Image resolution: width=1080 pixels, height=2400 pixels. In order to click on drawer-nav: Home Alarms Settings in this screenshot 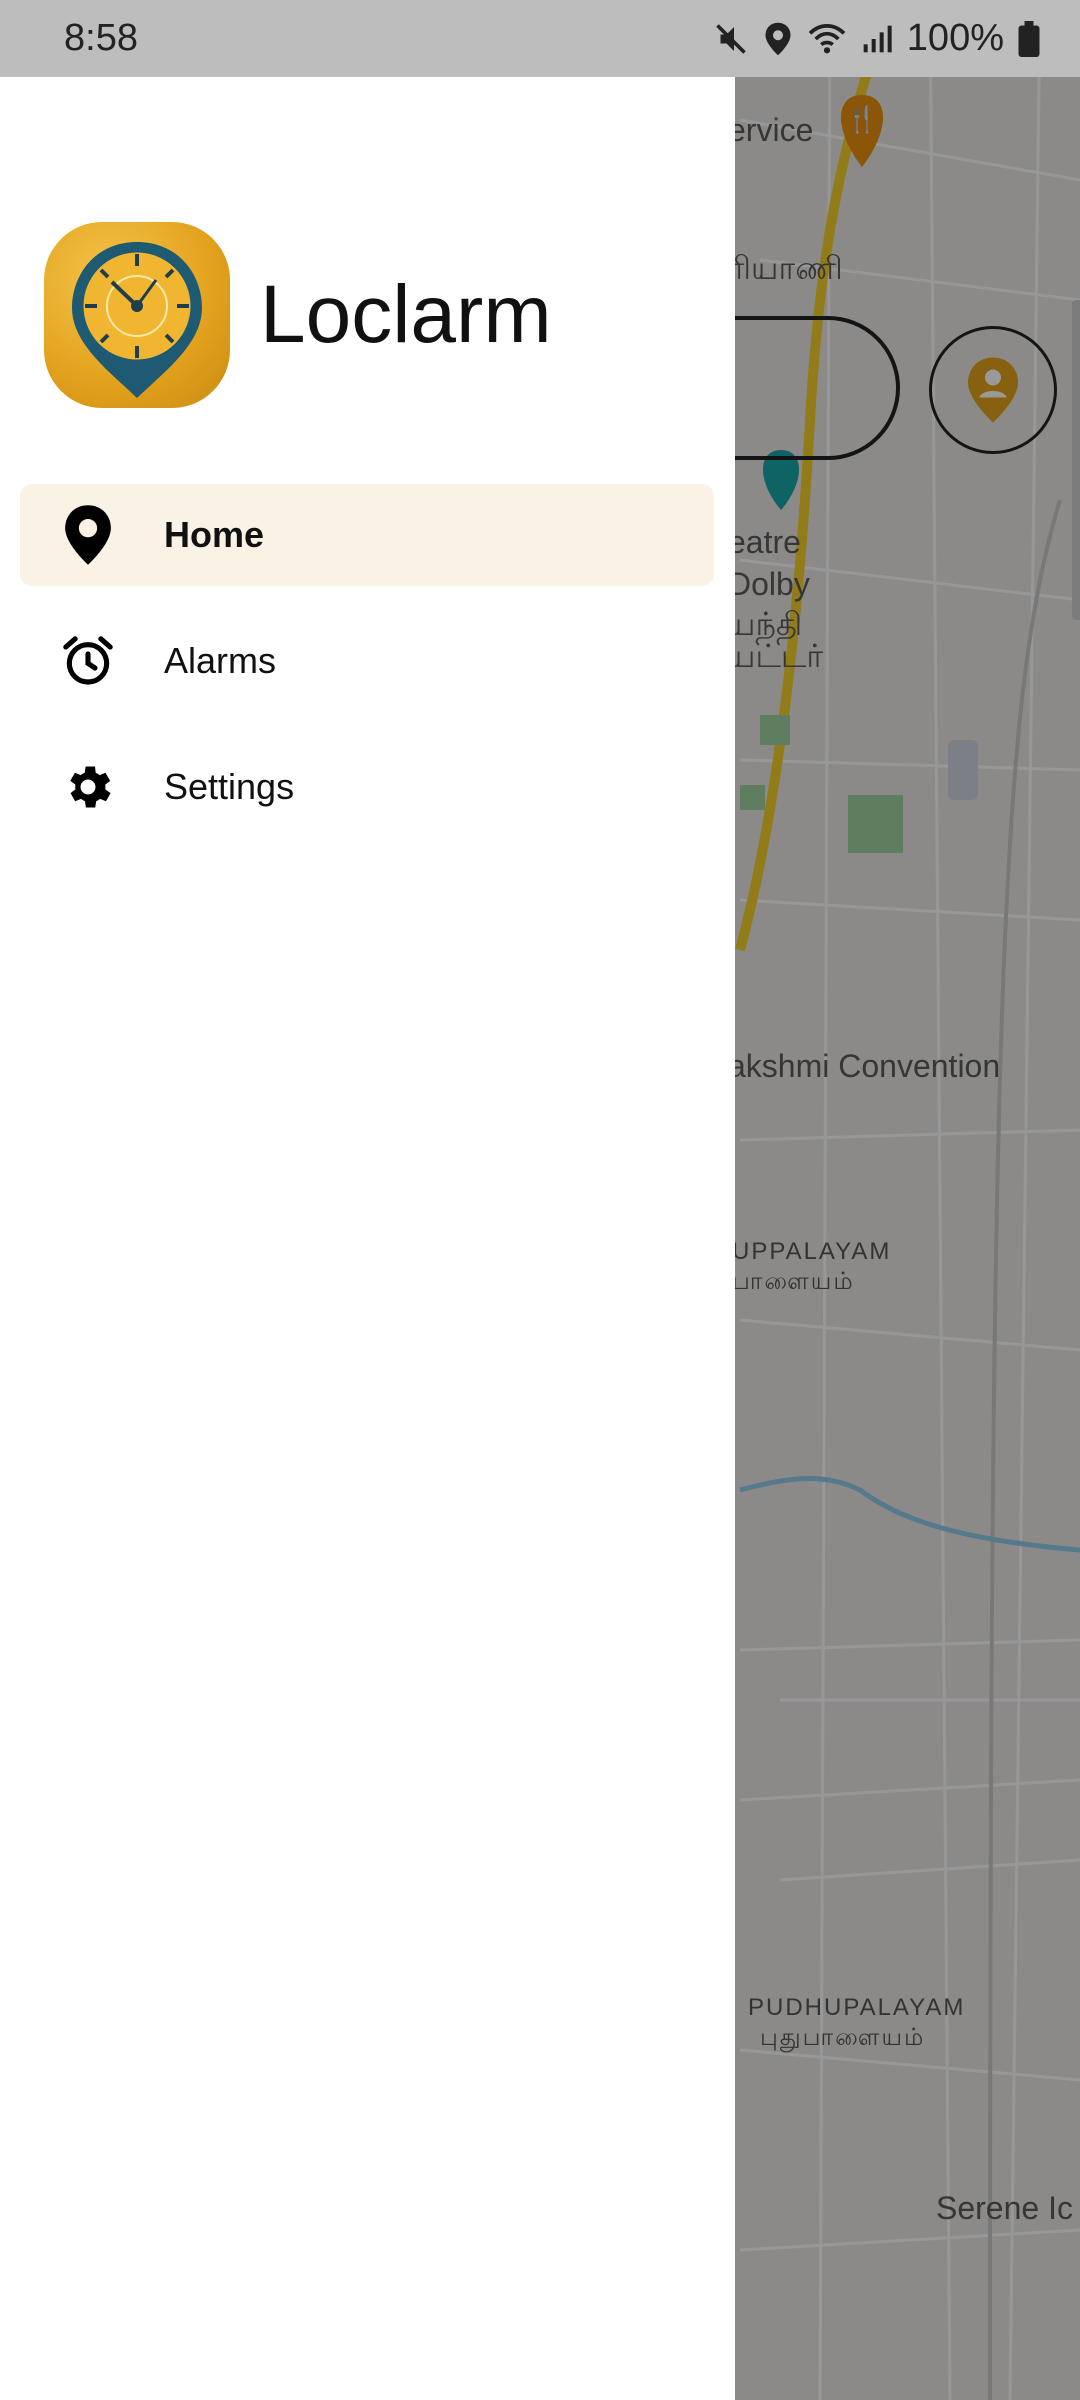, I will do `click(367, 673)`.